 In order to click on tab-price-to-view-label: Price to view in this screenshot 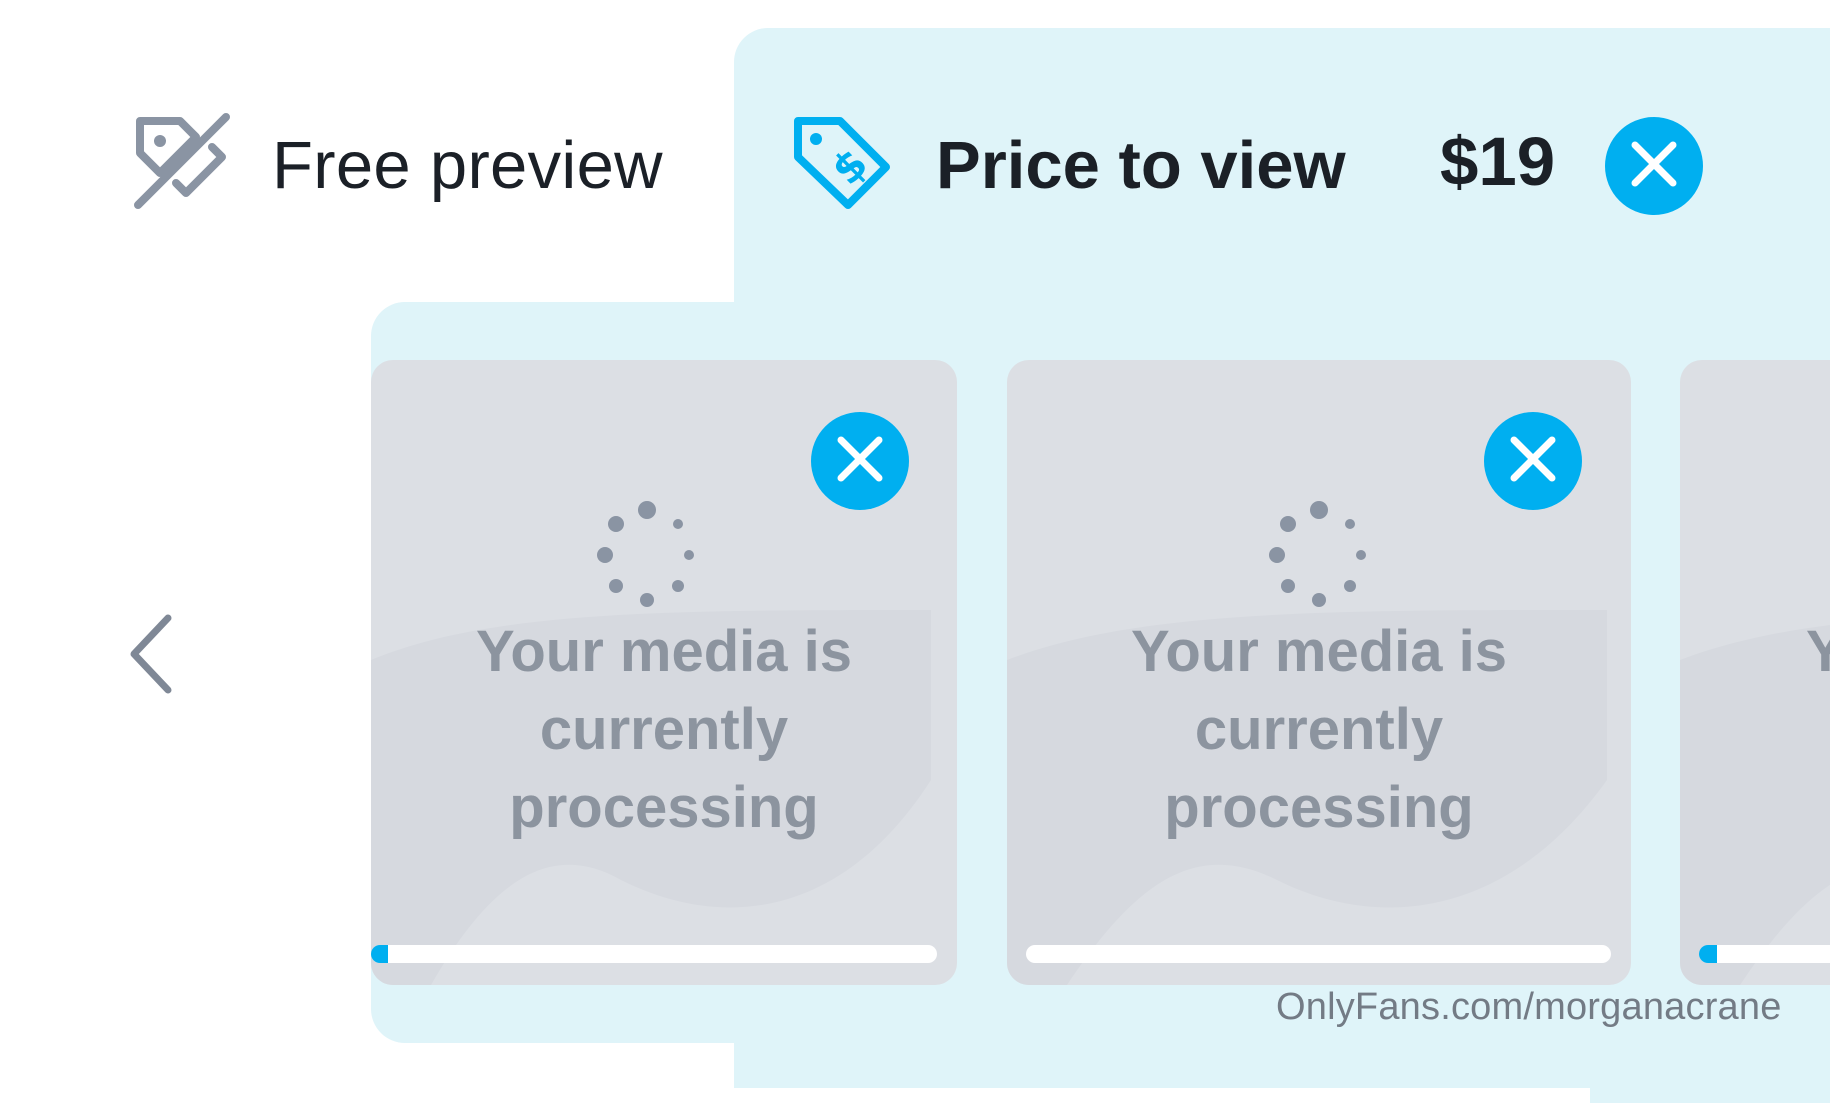, I will do `click(1141, 165)`.